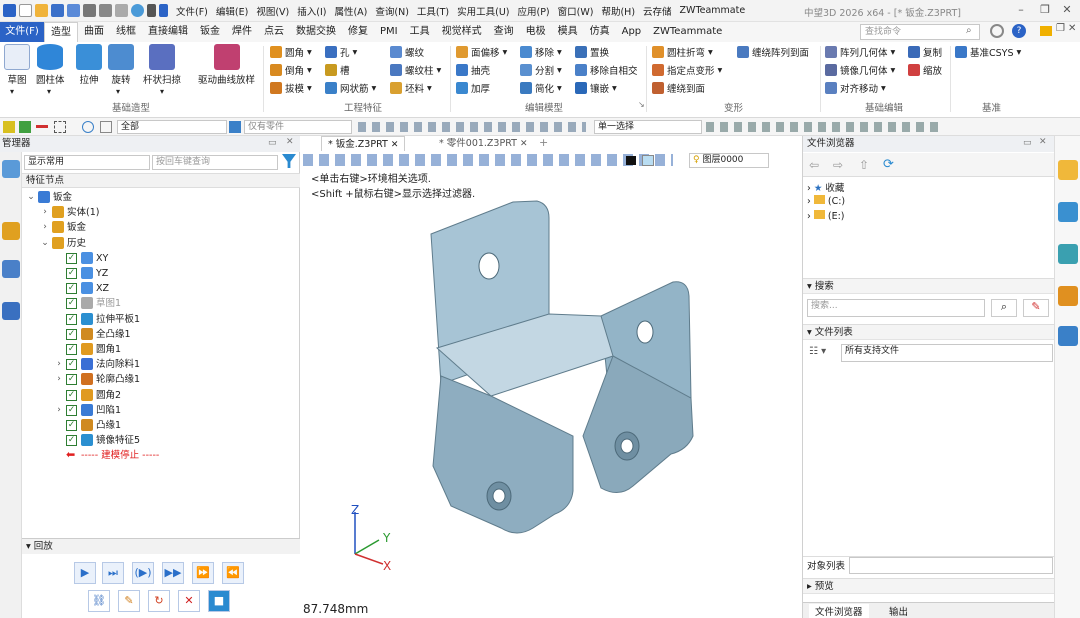  What do you see at coordinates (73, 10) in the screenshot?
I see `save-as-icon` at bounding box center [73, 10].